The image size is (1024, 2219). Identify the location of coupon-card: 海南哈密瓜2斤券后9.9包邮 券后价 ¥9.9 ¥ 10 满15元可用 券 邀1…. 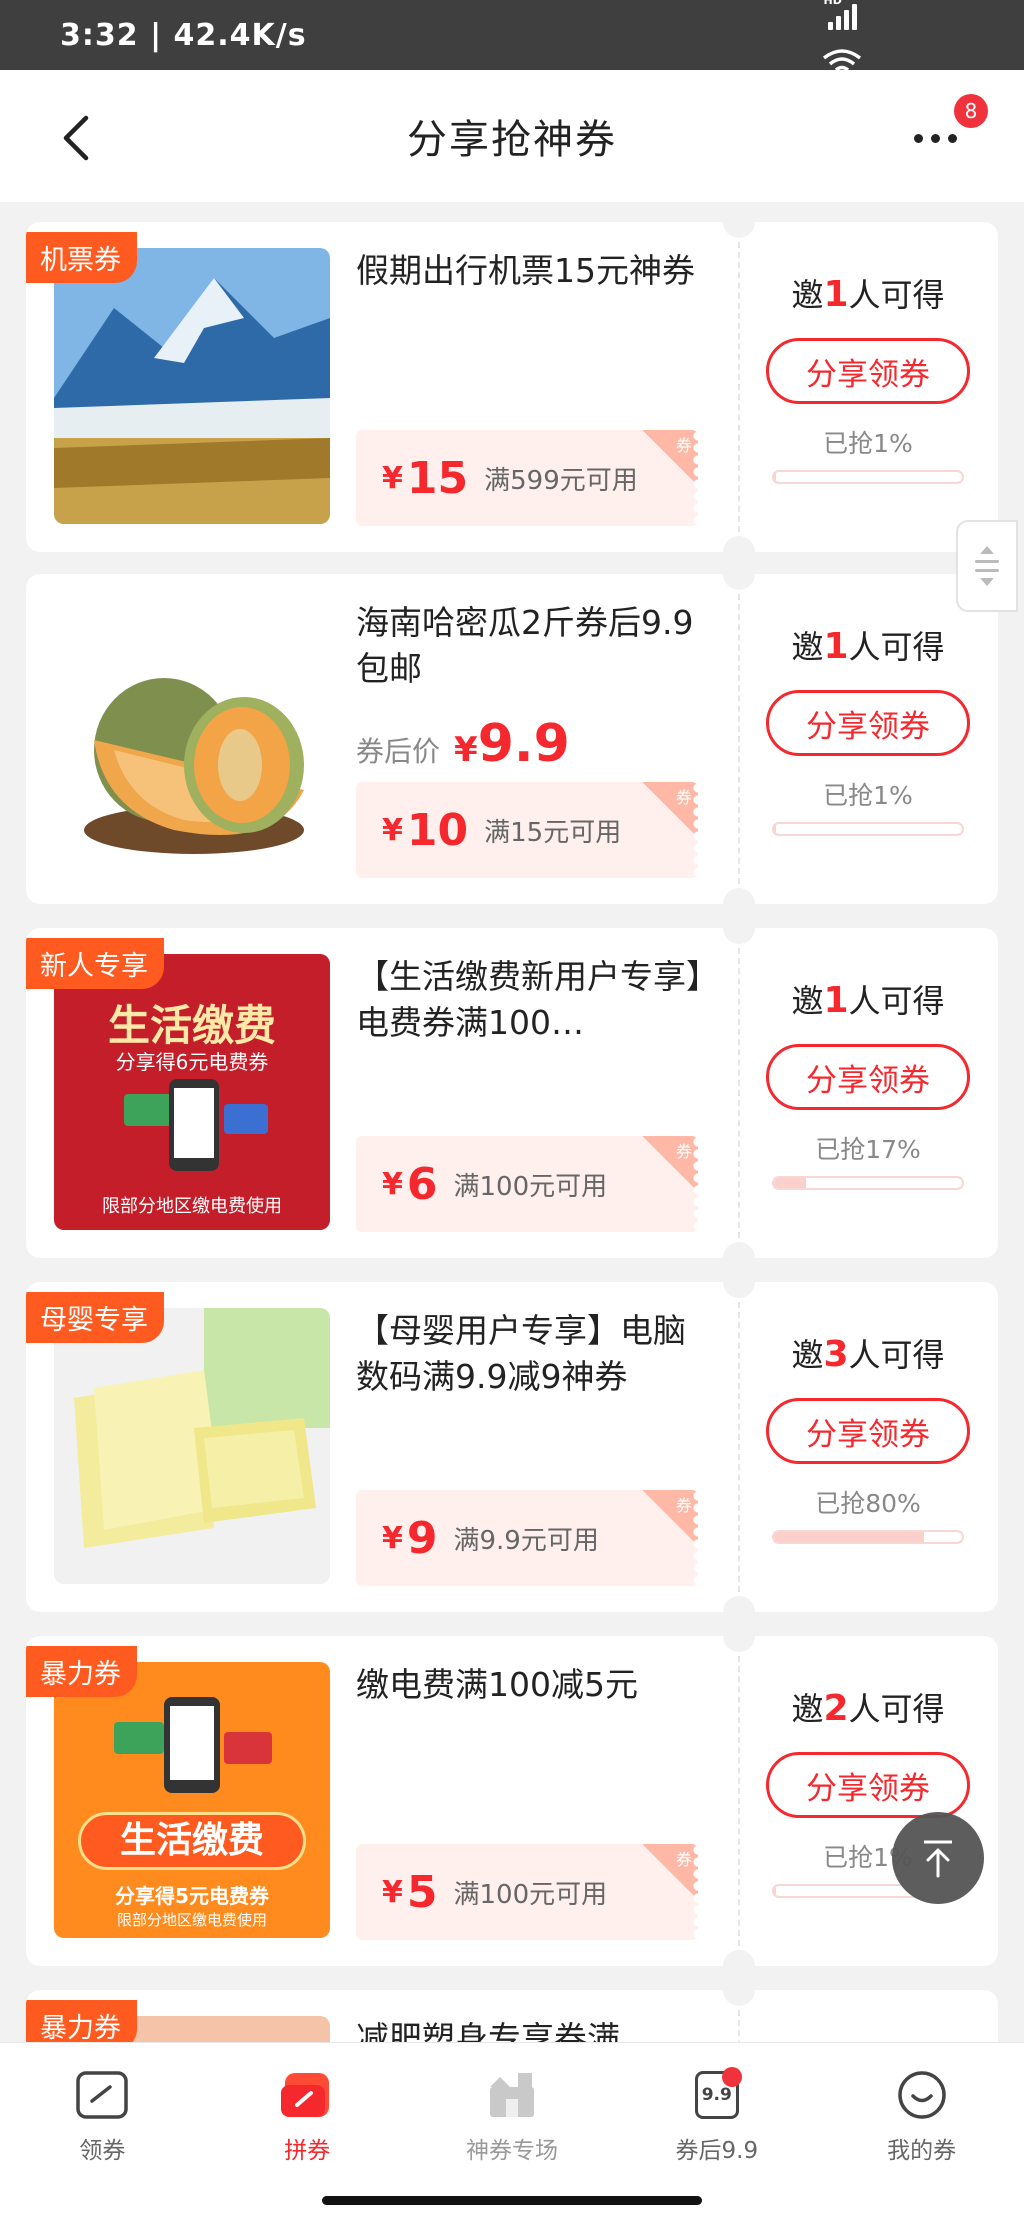
(512, 739).